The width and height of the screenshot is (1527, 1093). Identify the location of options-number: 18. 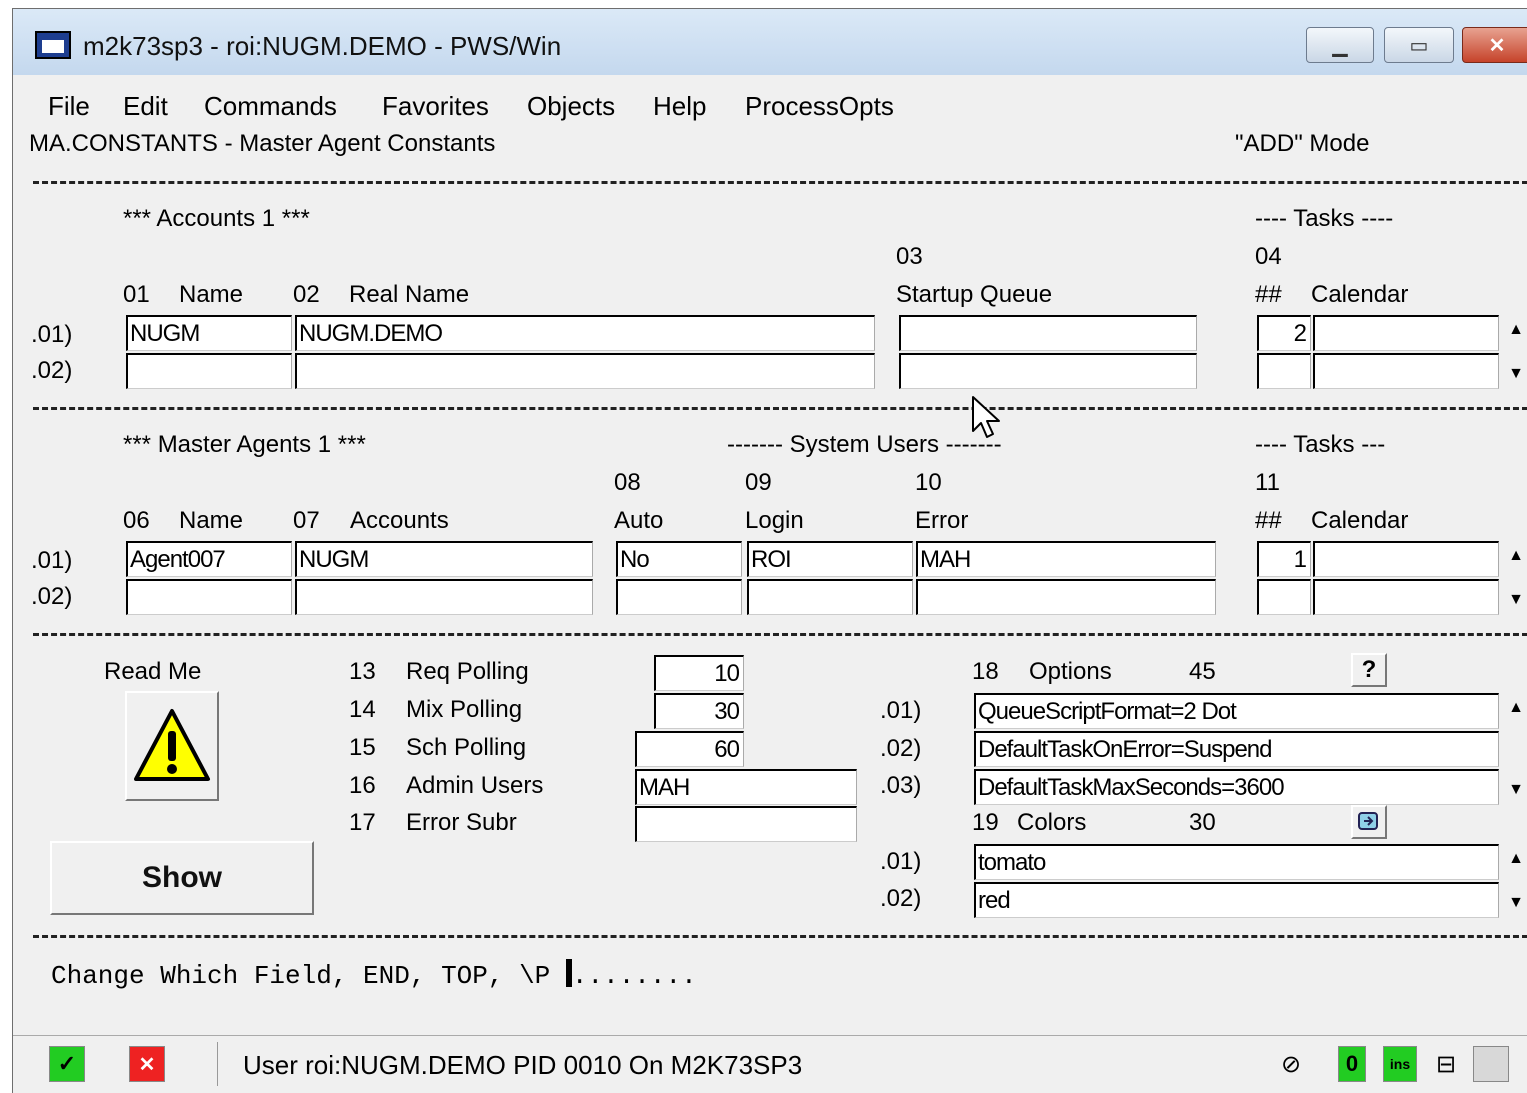
(985, 671).